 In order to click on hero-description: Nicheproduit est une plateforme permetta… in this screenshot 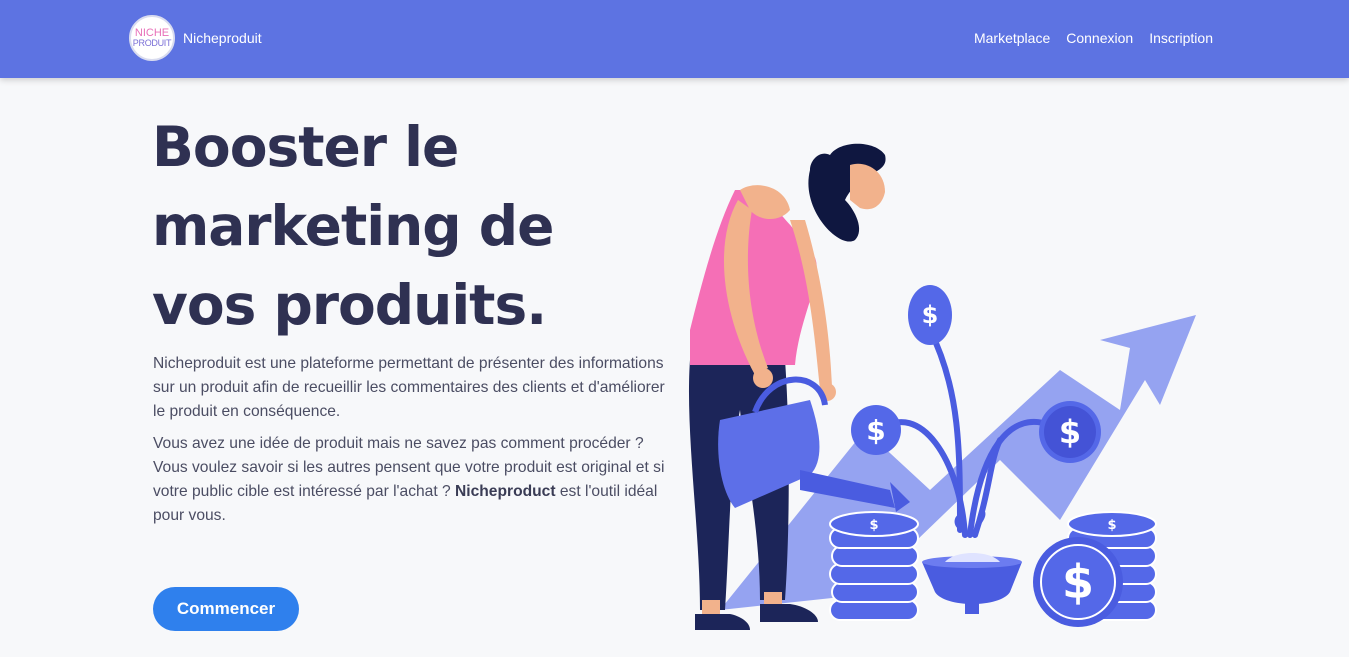, I will do `click(413, 444)`.